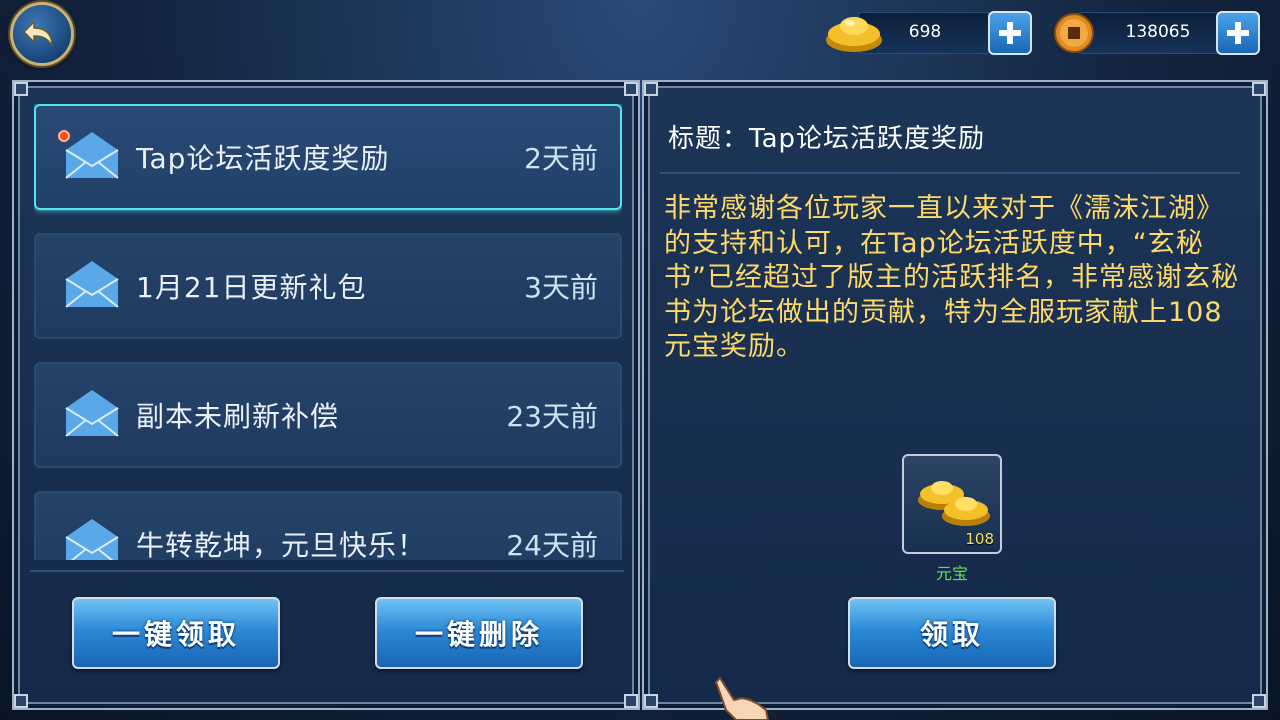  I want to click on unread-dot, so click(64, 136).